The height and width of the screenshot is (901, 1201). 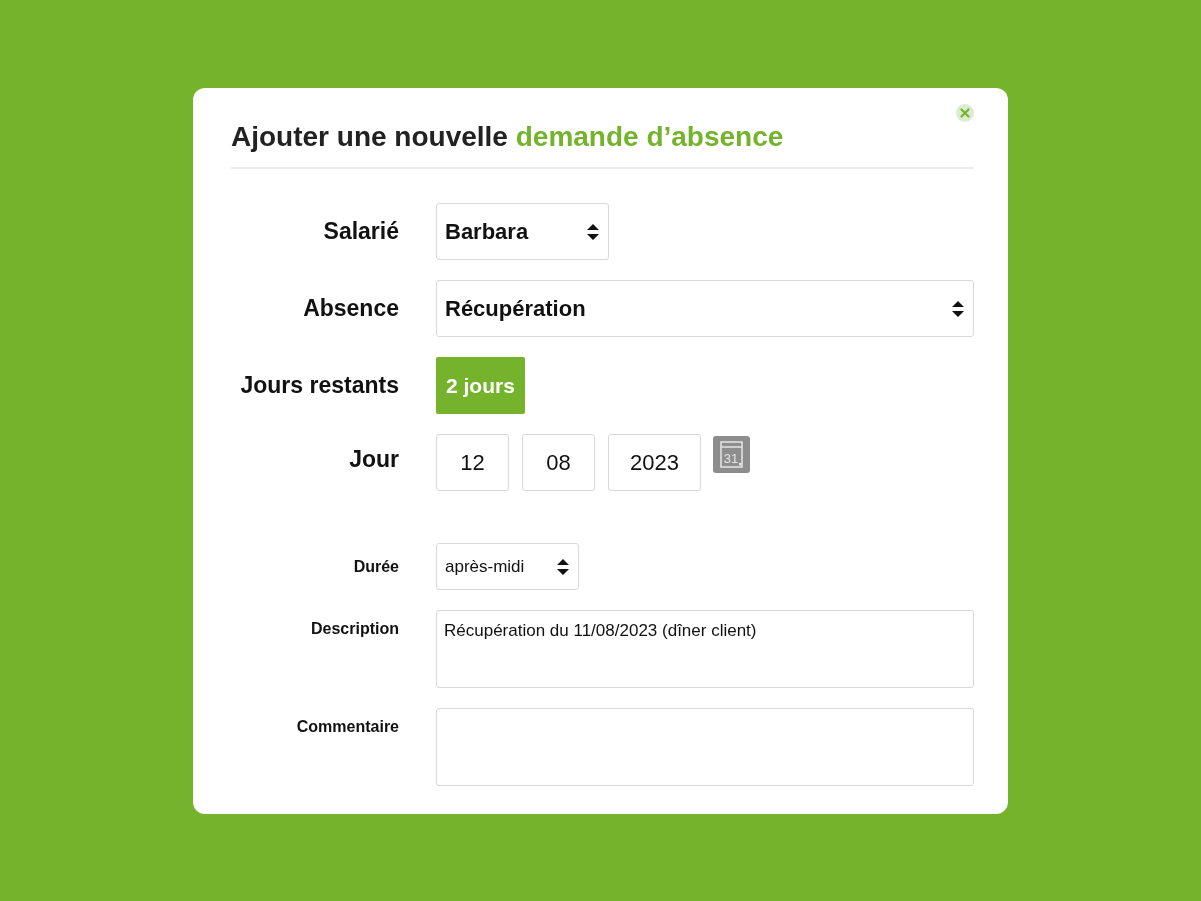 What do you see at coordinates (558, 462) in the screenshot?
I see `month-field: 08` at bounding box center [558, 462].